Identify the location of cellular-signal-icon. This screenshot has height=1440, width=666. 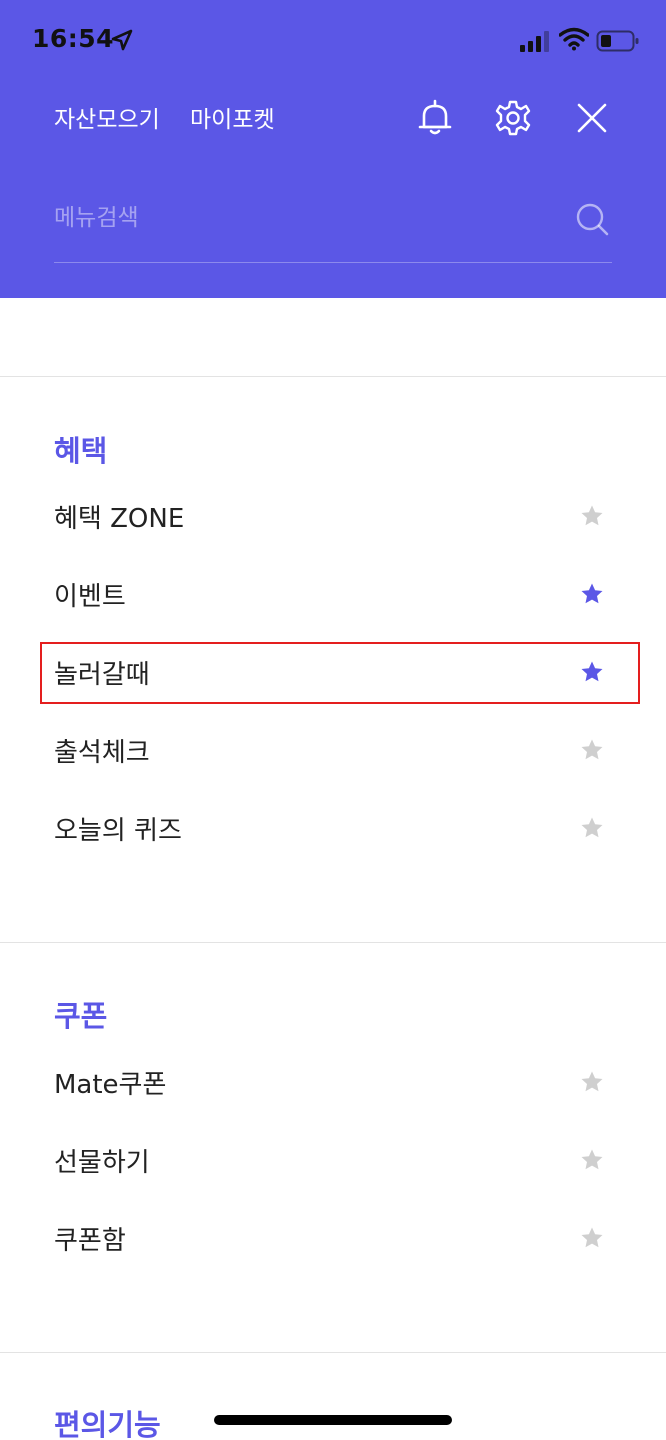
(534, 41).